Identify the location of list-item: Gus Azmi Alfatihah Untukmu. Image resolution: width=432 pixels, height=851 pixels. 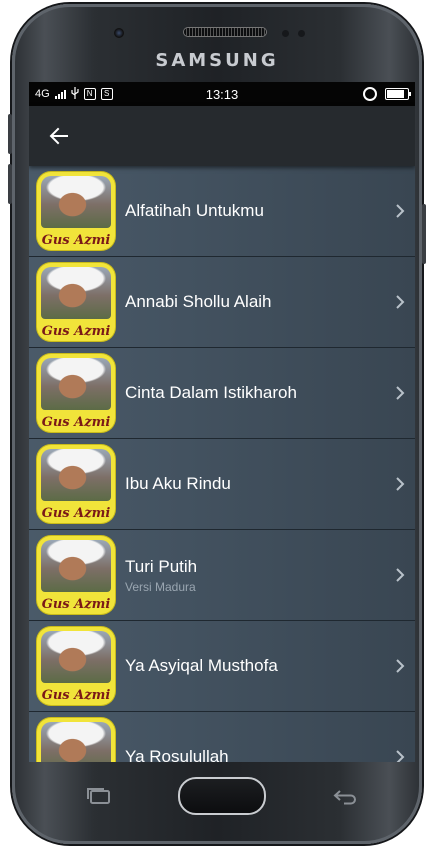
(222, 211).